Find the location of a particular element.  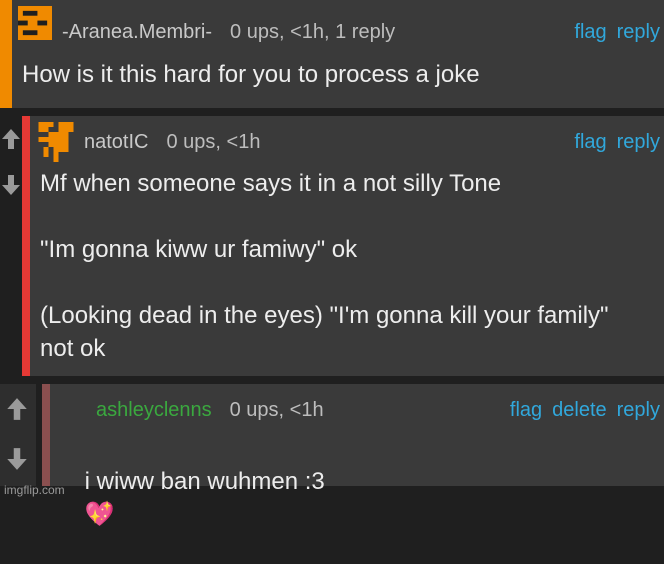

imgflip-watermark: imgflip.com is located at coordinates (34, 490).